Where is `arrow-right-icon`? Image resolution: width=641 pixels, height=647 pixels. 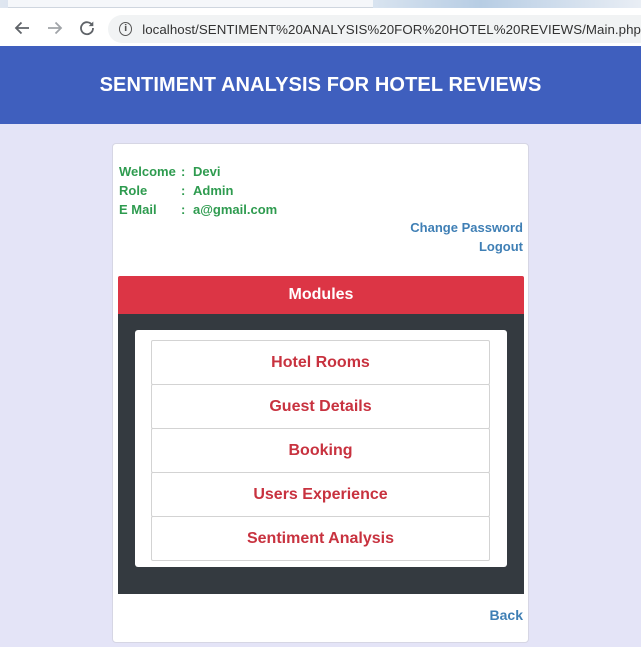
arrow-right-icon is located at coordinates (55, 28).